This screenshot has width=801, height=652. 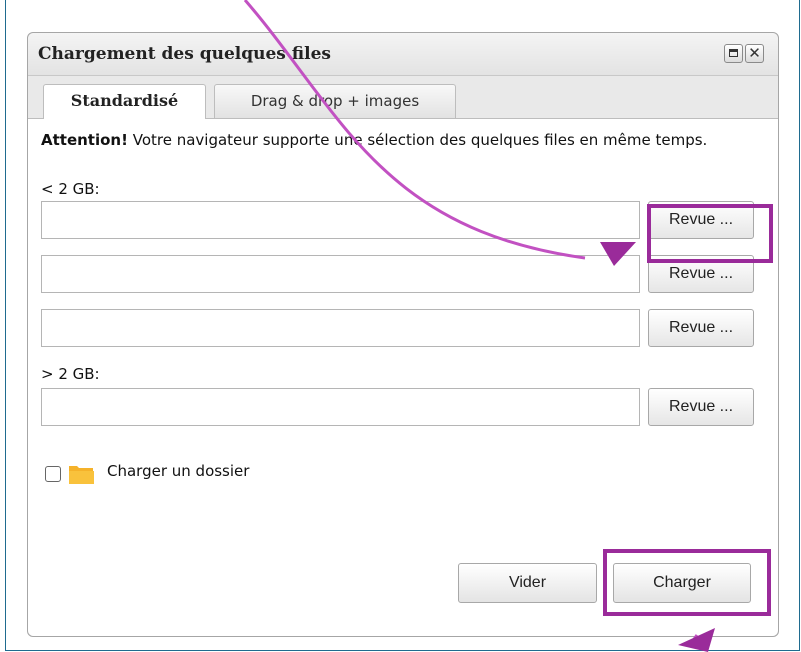 I want to click on folder-label: Charger un dossier, so click(x=178, y=471).